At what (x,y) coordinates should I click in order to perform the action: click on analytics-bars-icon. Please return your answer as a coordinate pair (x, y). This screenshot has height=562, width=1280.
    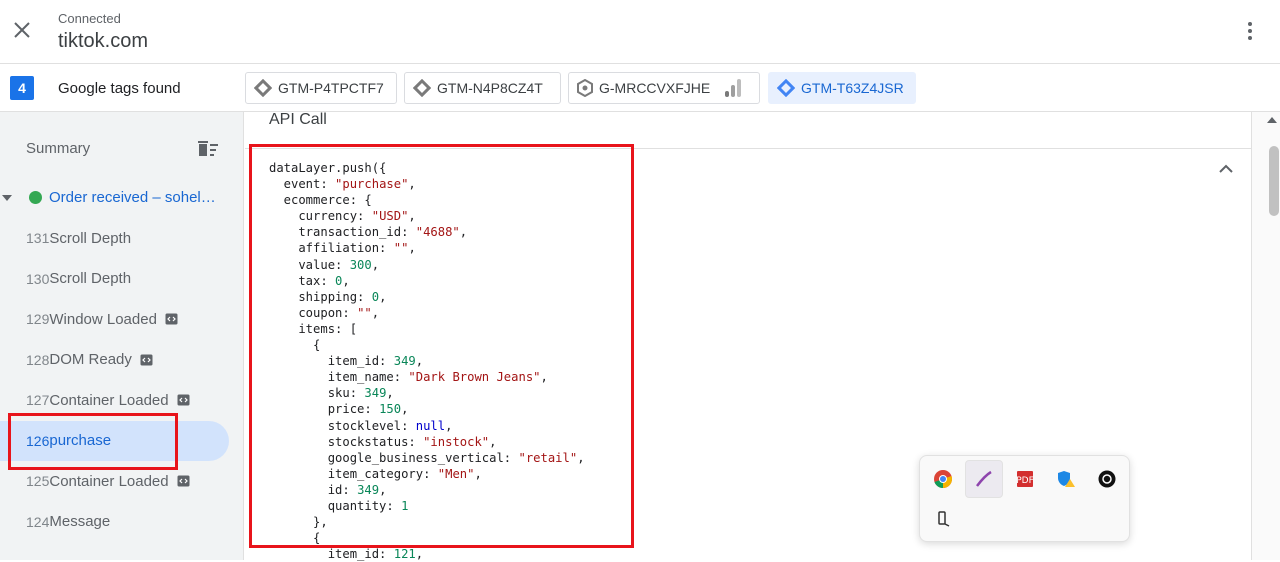
    Looking at the image, I should click on (733, 88).